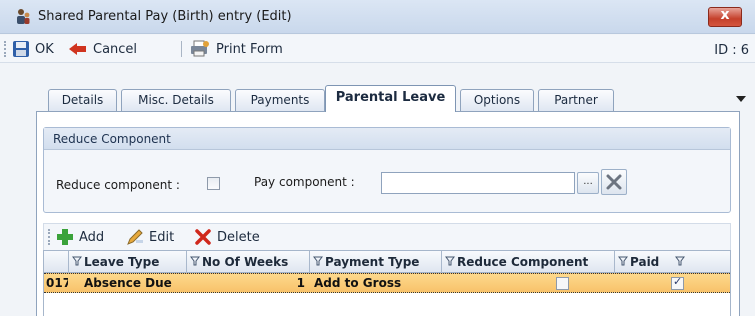  What do you see at coordinates (249, 49) in the screenshot?
I see `print-form-label: Print Form` at bounding box center [249, 49].